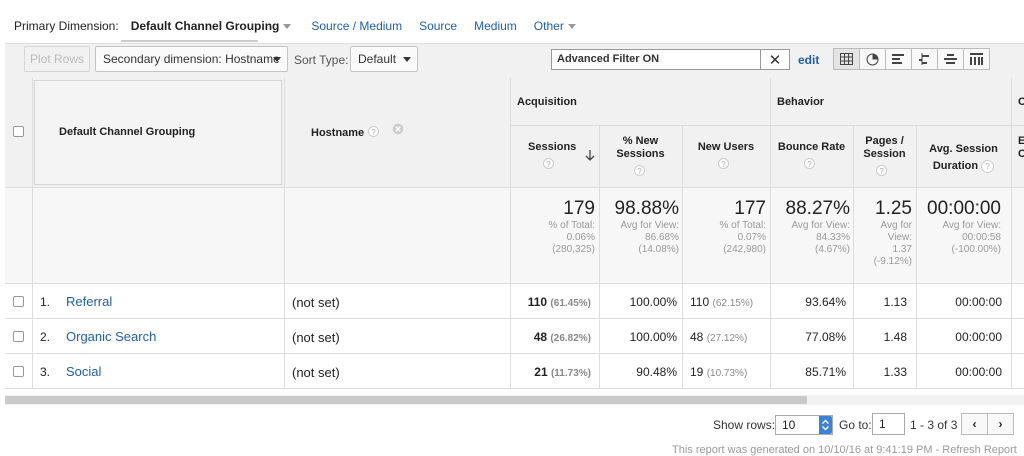  I want to click on total-new-sessions-label: Avg for View:, so click(649, 225).